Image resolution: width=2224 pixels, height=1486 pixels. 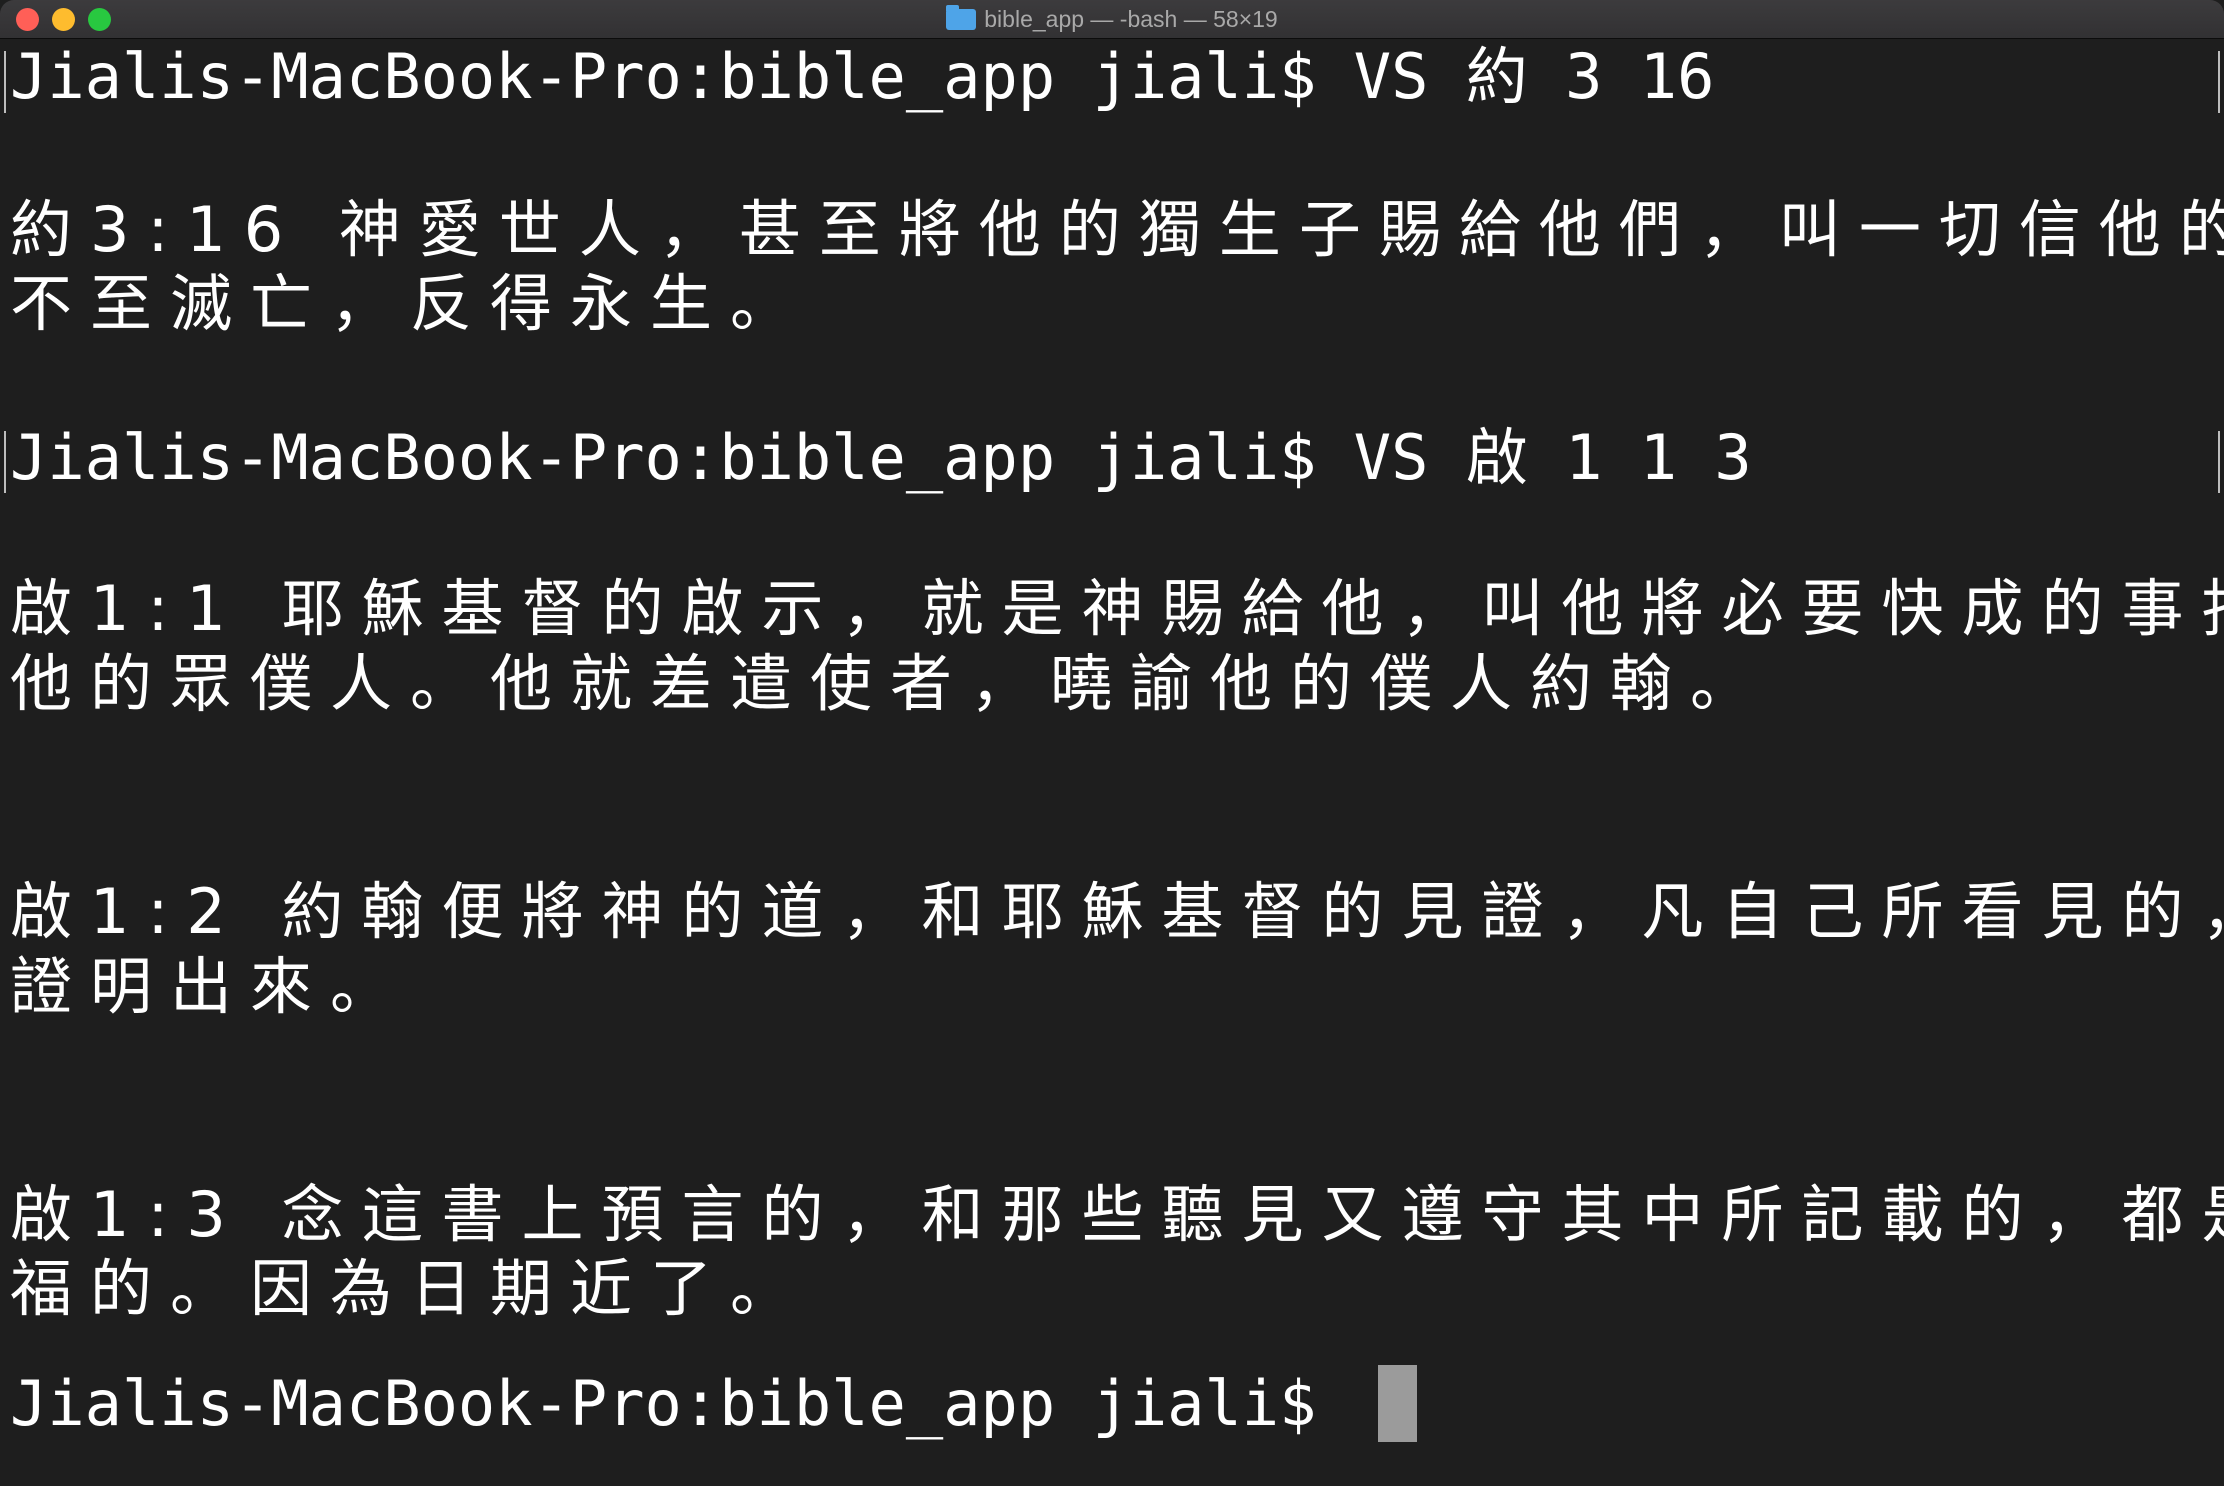 I want to click on output-line: 約3:16 神愛世人，甚至將他的獨生子賜給他們，叫一切信他的，, so click(x=1117, y=229).